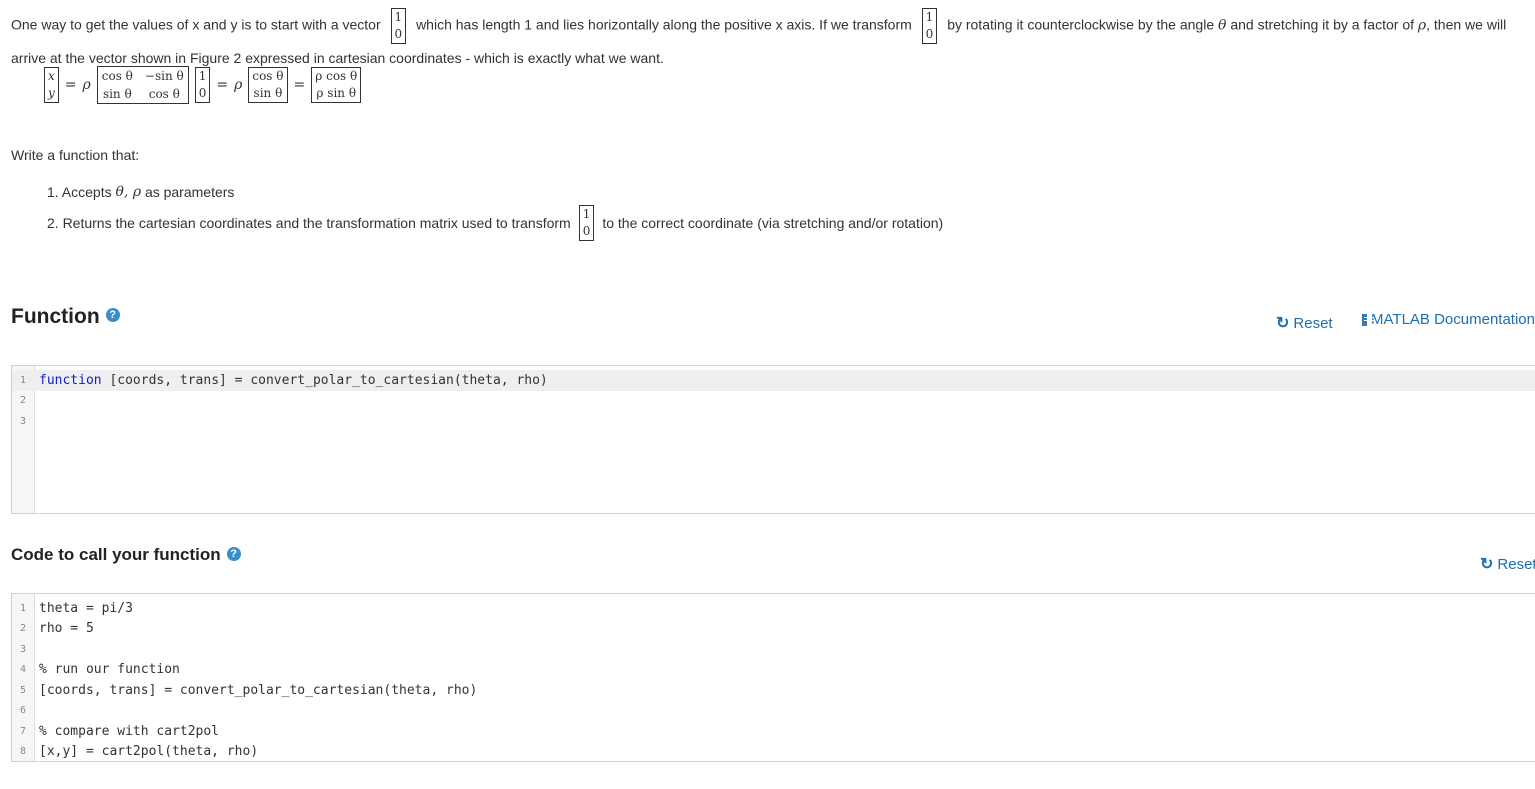 This screenshot has height=789, width=1535. I want to click on matlab-documentation-link: MATLAB Documentation, so click(1448, 319).